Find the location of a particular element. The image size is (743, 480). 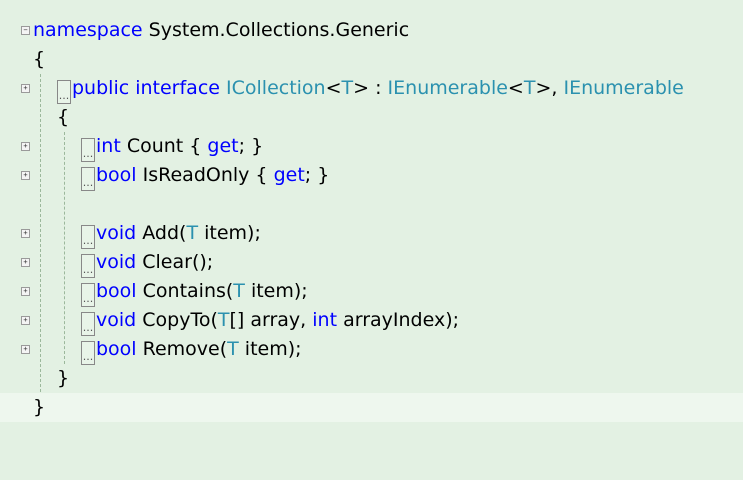

contains-method: ... bool Contains(T item); is located at coordinates (194, 292).